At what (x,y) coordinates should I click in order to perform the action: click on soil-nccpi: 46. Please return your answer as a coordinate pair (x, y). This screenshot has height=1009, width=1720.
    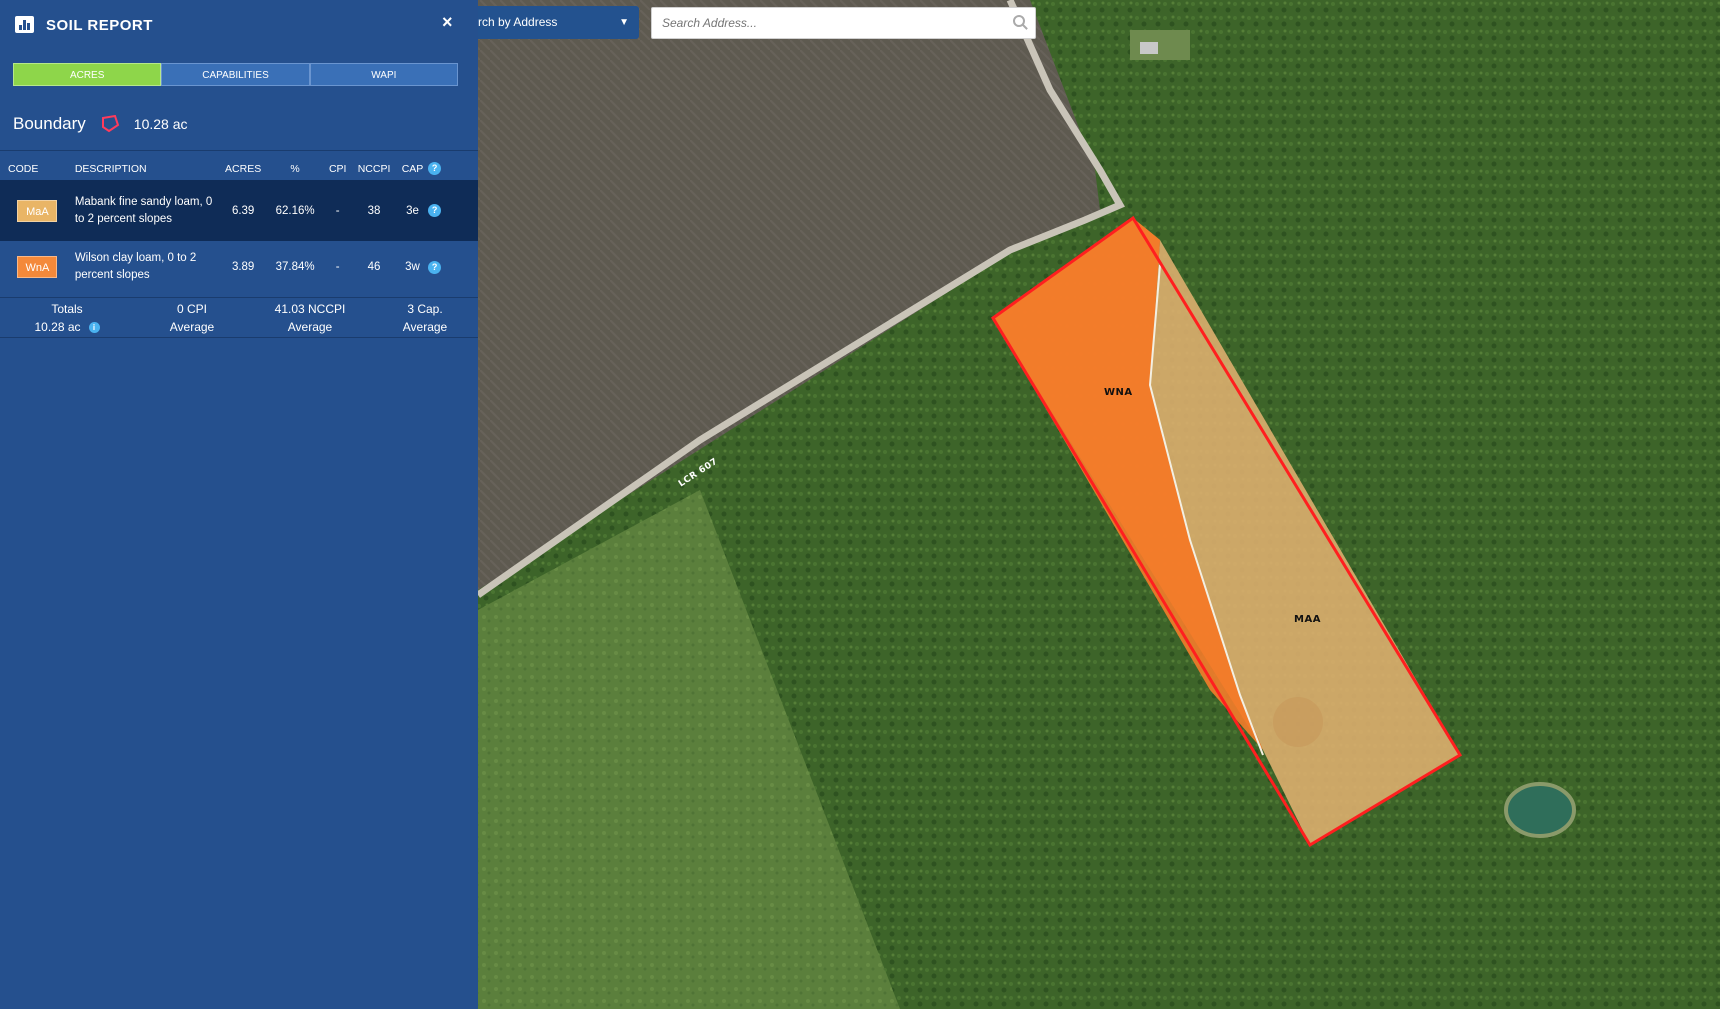
    Looking at the image, I should click on (374, 267).